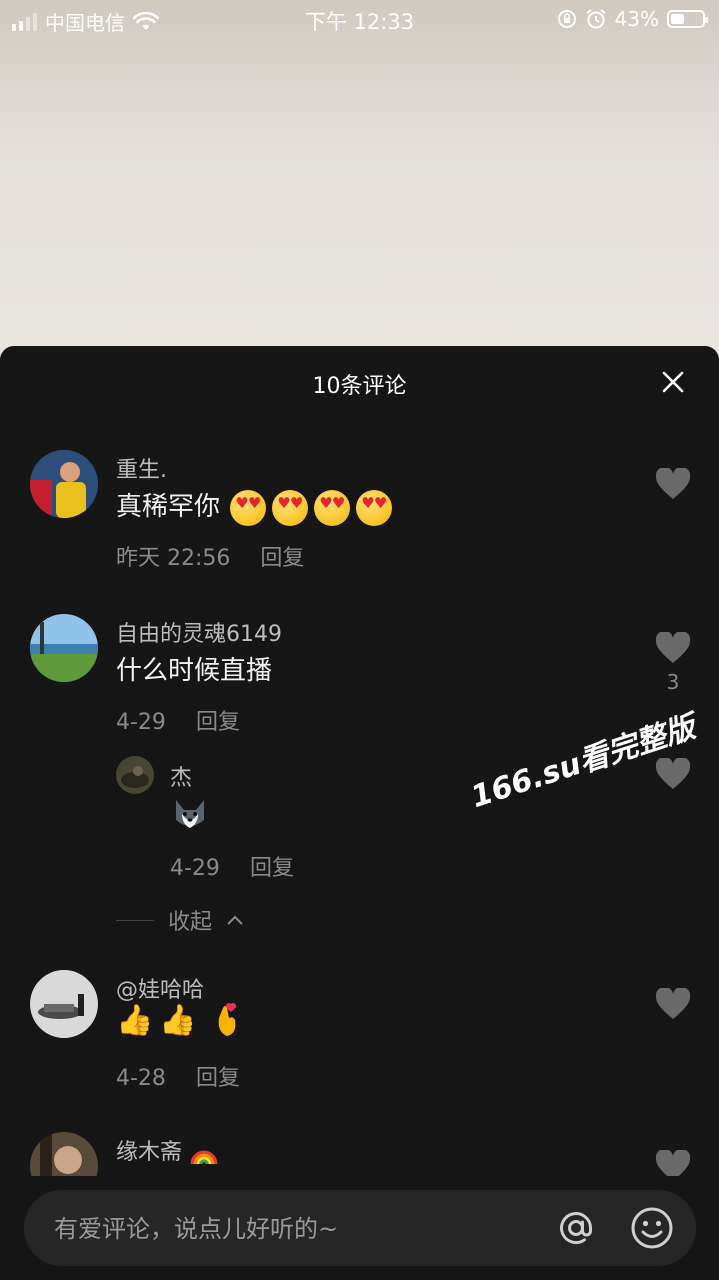  What do you see at coordinates (595, 19) in the screenshot?
I see `alarm-icon` at bounding box center [595, 19].